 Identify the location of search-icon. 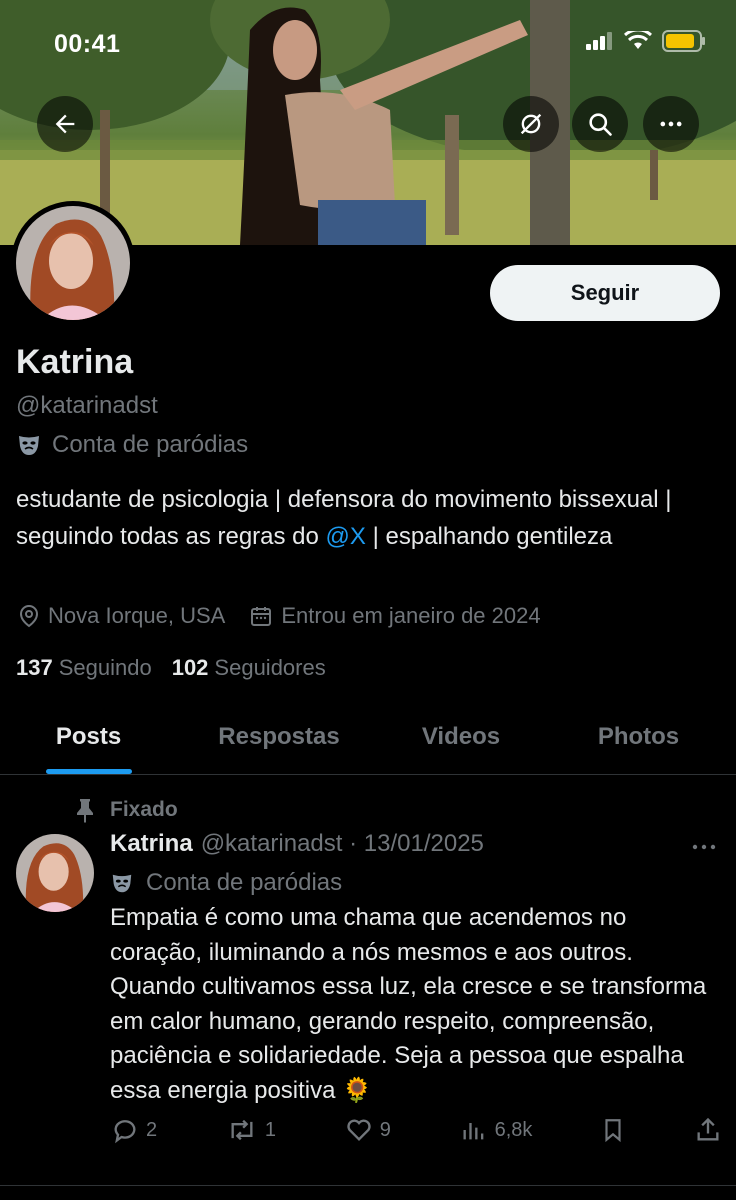
(600, 124).